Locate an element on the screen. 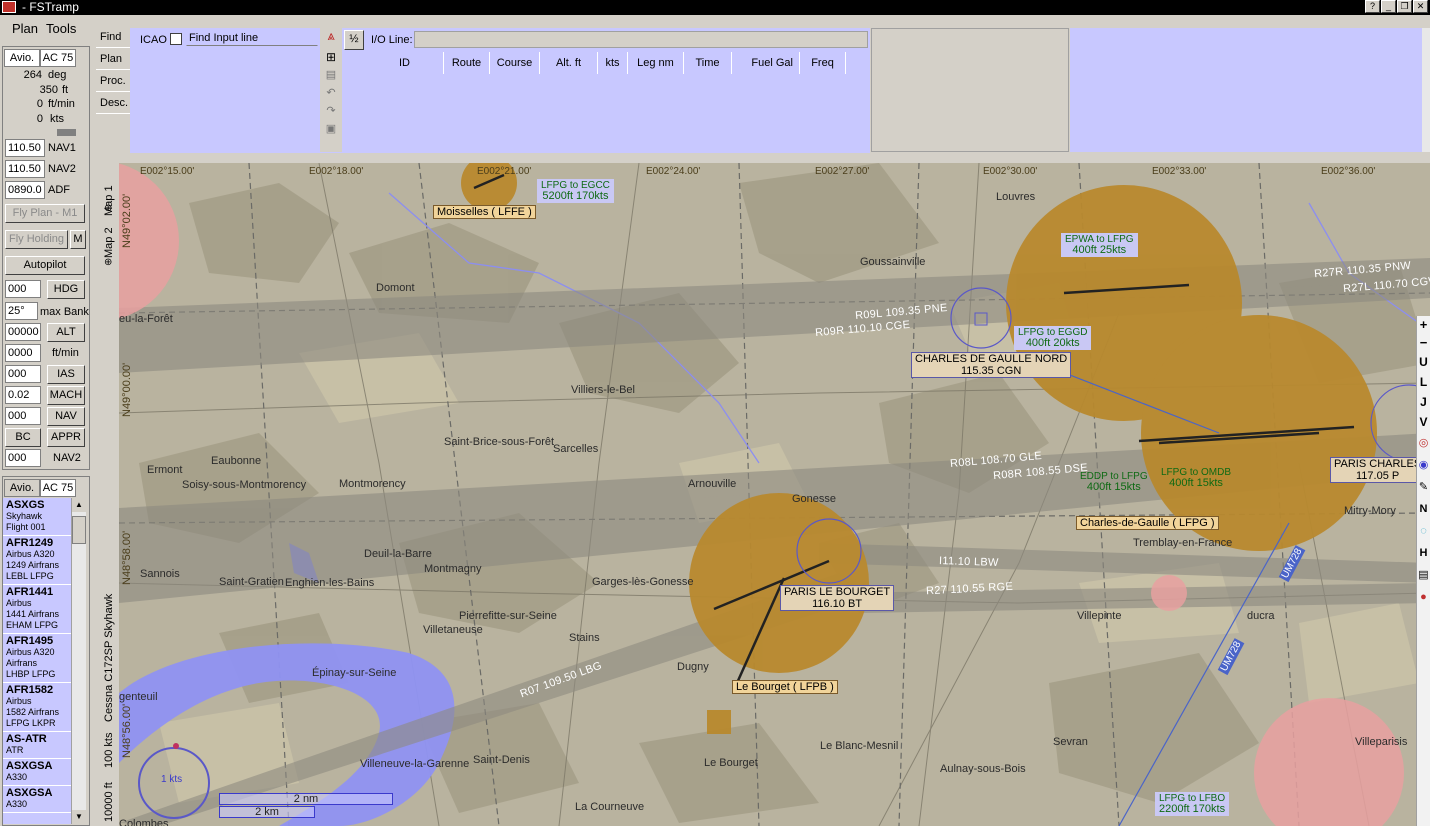  airport-label: Le Bourget ( LFPB ) is located at coordinates (785, 687).